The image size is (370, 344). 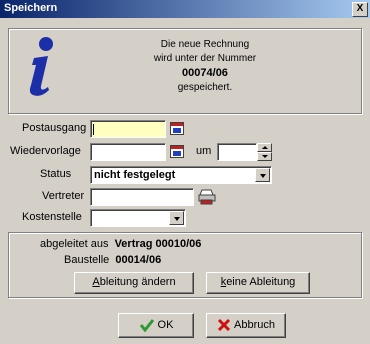 I want to click on baustelle-label: Baustelle, so click(x=87, y=260).